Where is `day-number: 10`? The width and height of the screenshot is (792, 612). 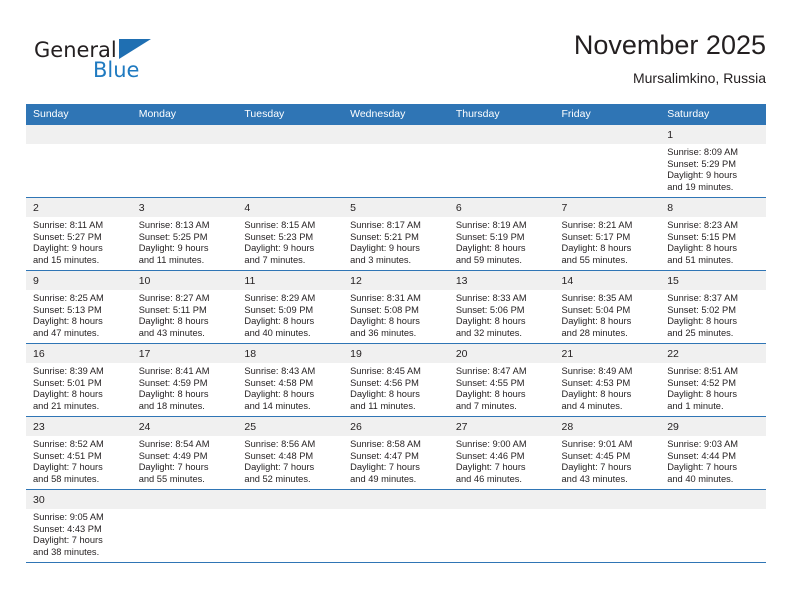
day-number: 10 is located at coordinates (184, 280).